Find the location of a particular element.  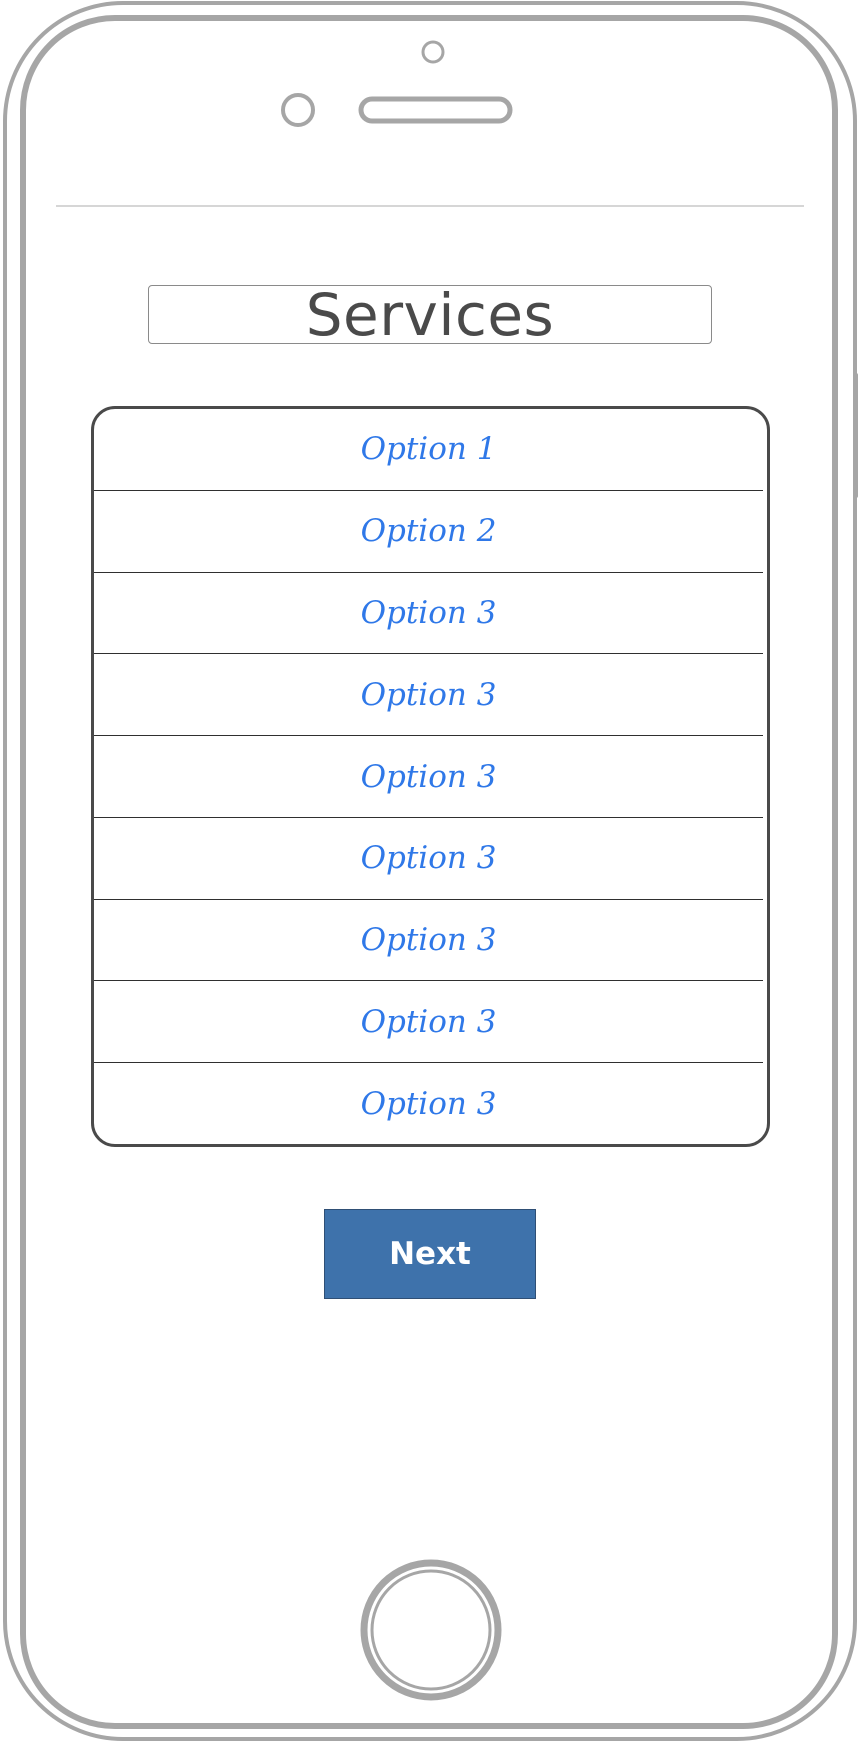

next-button: Next is located at coordinates (430, 1254).